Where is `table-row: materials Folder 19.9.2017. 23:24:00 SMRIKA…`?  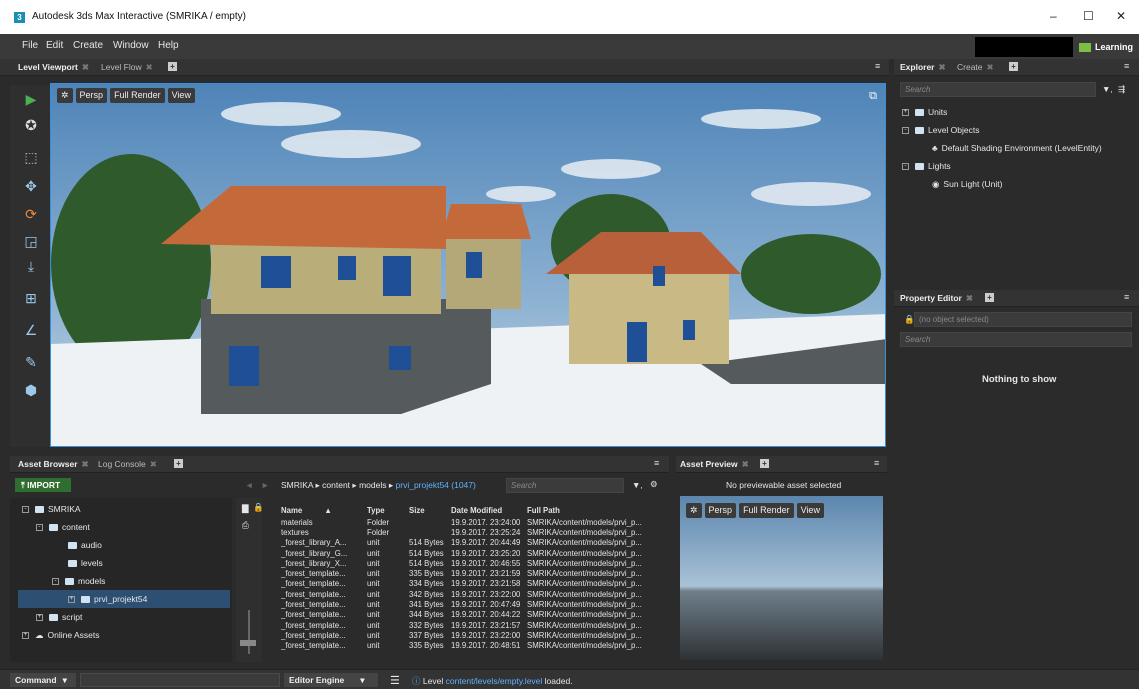
table-row: materials Folder 19.9.2017. 23:24:00 SMRIKA… is located at coordinates (469, 522).